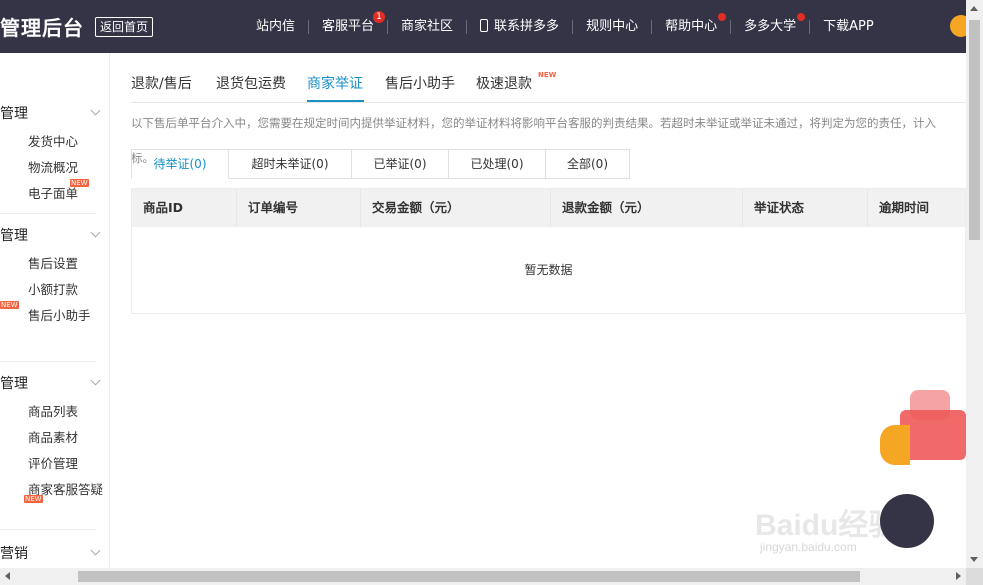  Describe the element at coordinates (612, 27) in the screenshot. I see `nav-rules: 规则中心` at that location.